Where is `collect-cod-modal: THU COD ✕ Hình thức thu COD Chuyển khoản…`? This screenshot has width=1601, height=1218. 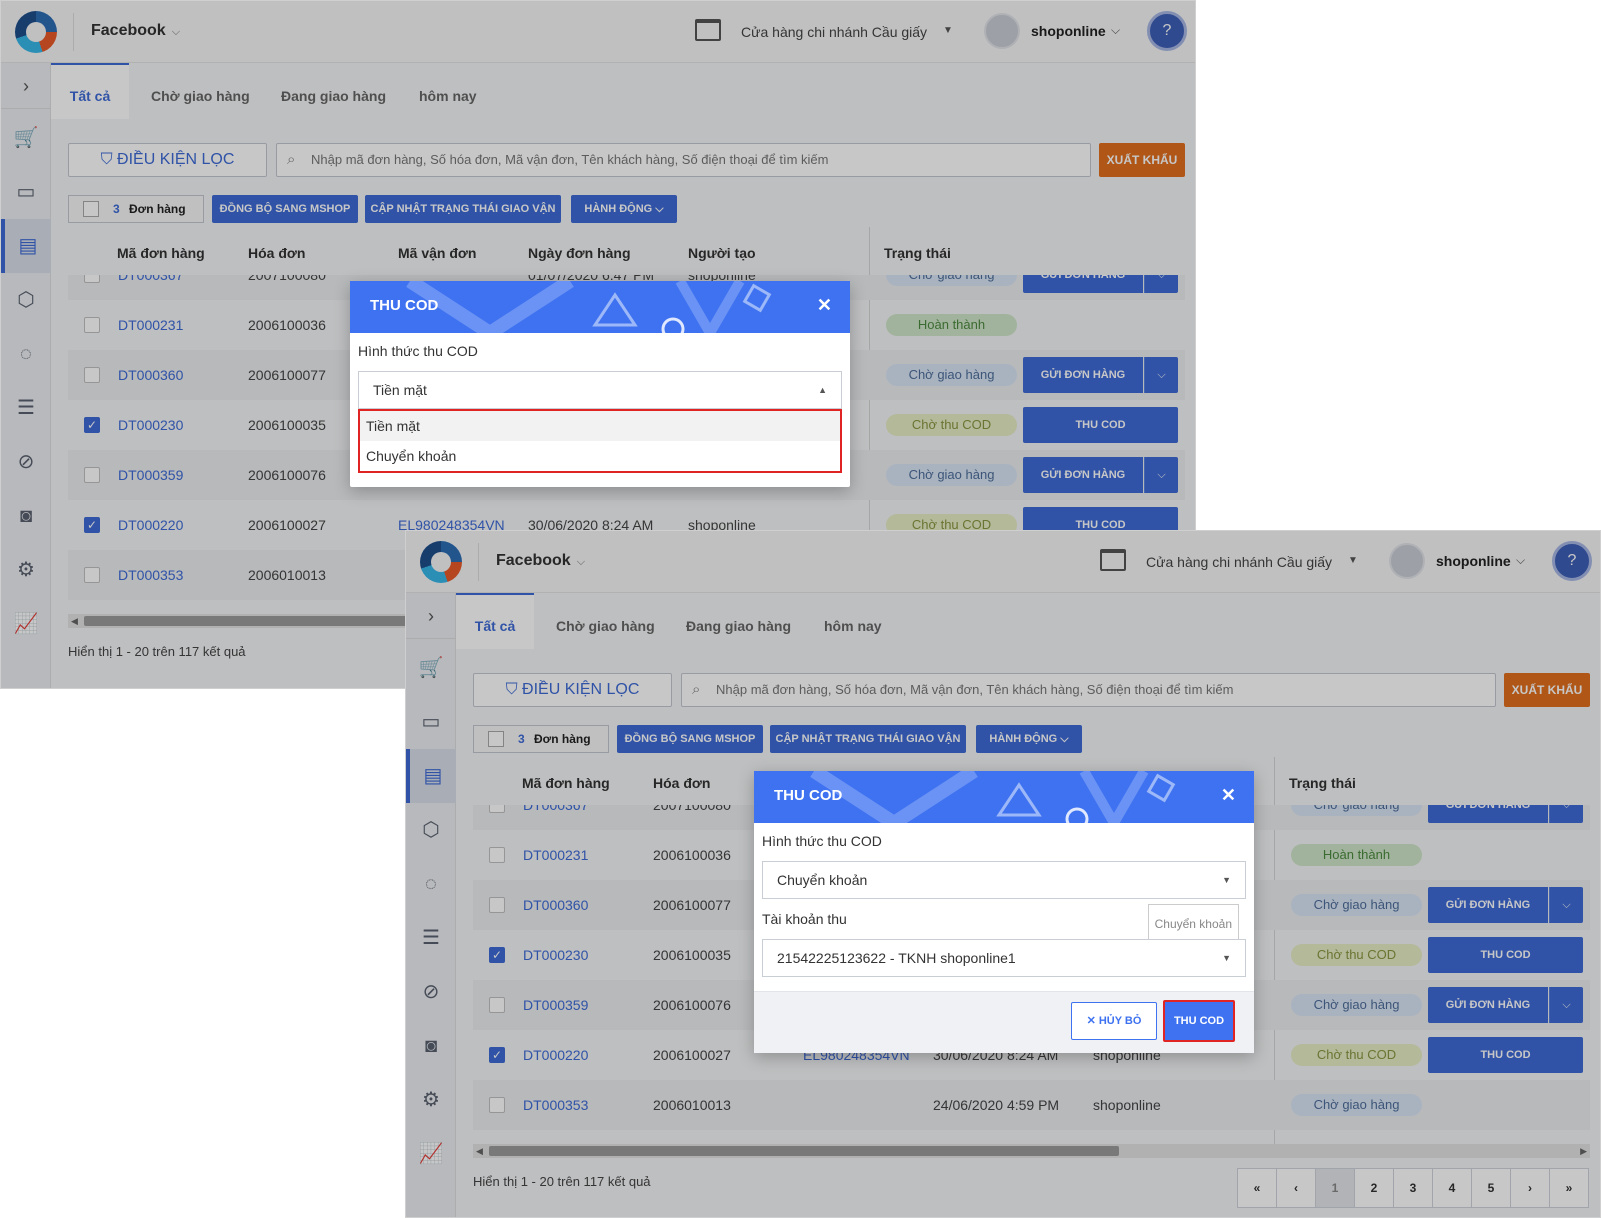
collect-cod-modal: THU COD ✕ Hình thức thu COD Chuyển khoản… is located at coordinates (1004, 912).